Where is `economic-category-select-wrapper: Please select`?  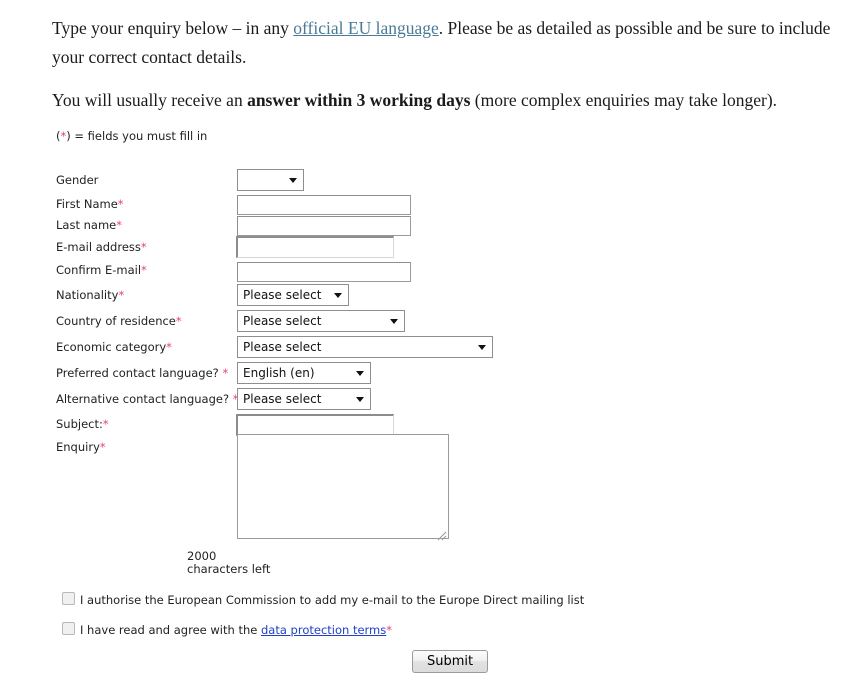
economic-category-select-wrapper: Please select is located at coordinates (365, 347).